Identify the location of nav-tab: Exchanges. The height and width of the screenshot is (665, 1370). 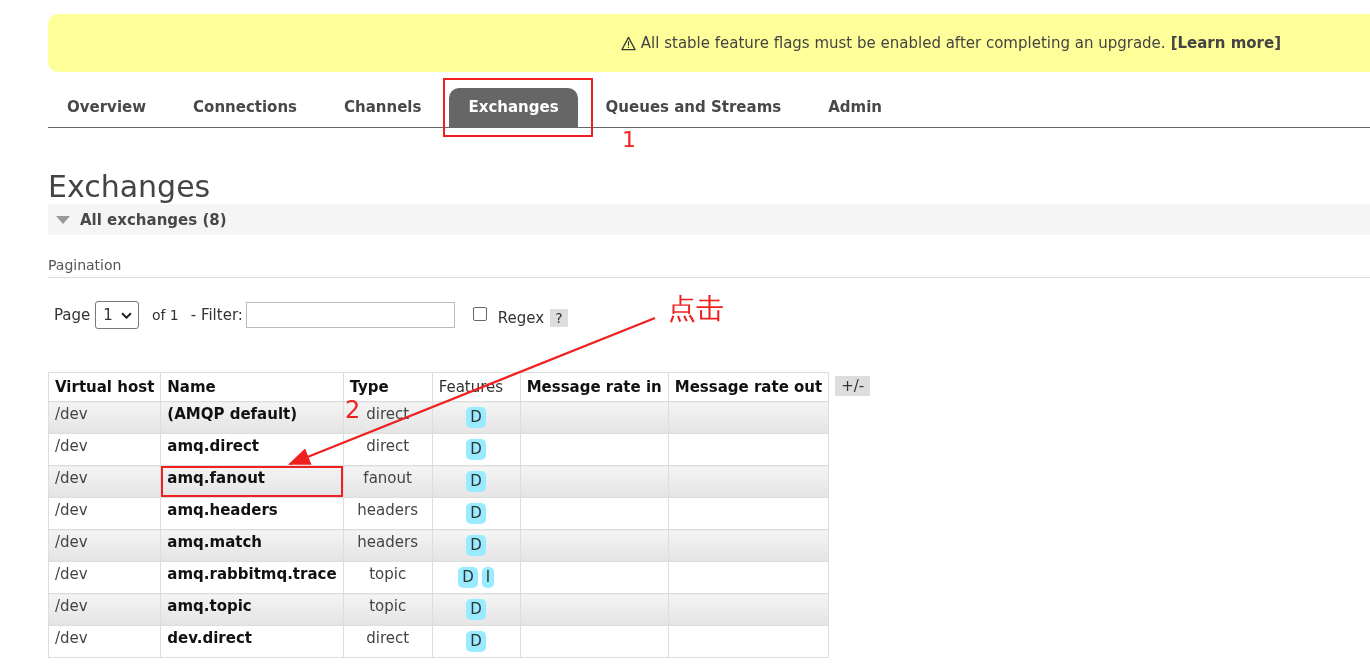
(513, 107).